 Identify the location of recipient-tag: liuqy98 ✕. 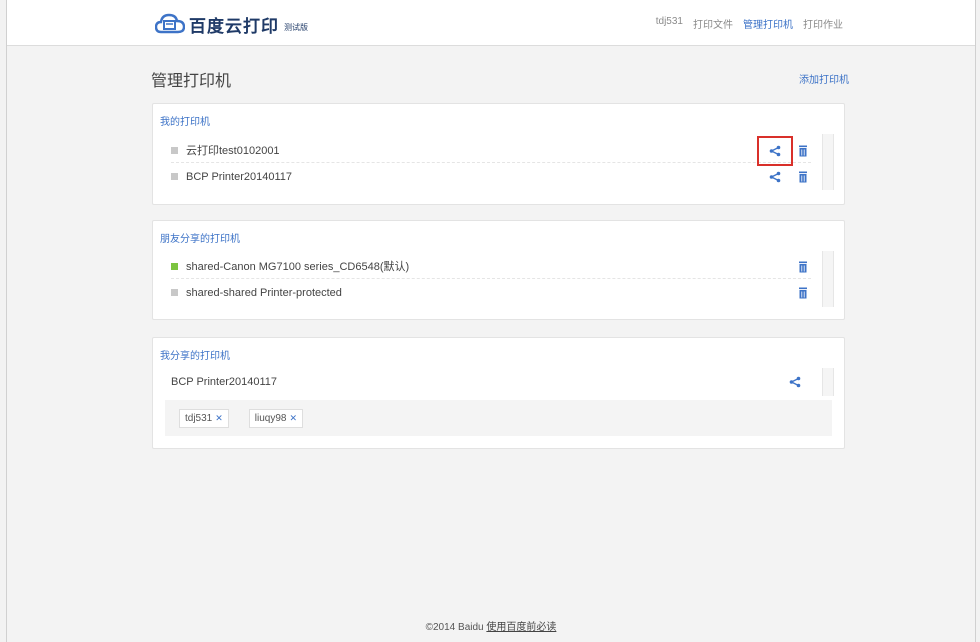
(276, 418).